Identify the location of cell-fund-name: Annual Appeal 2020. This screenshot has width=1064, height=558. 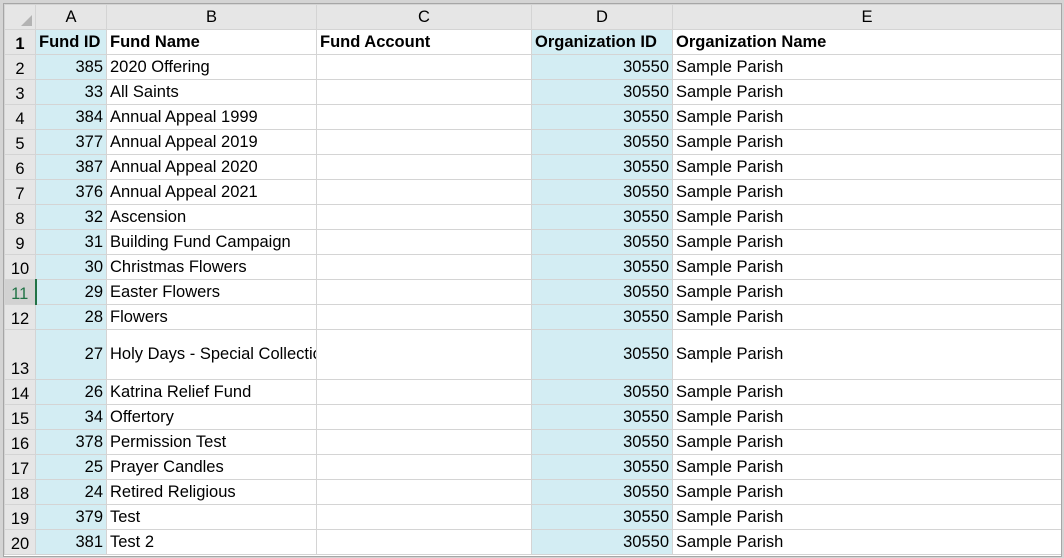
(211, 167).